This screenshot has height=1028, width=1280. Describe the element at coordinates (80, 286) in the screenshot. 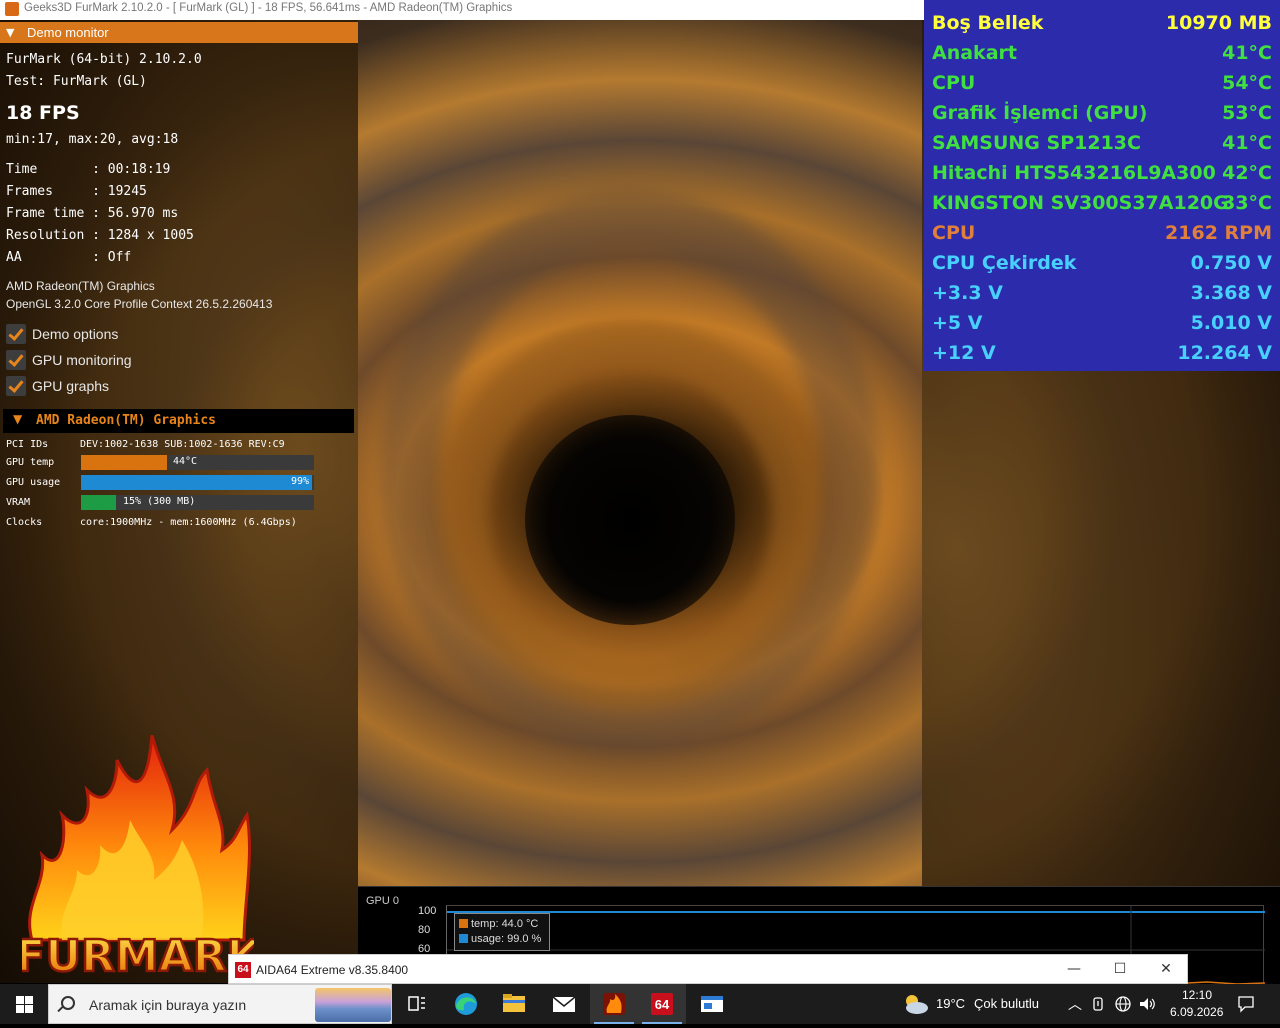

I see `gpu-name: AMD Radeon(TM) Graphics` at that location.